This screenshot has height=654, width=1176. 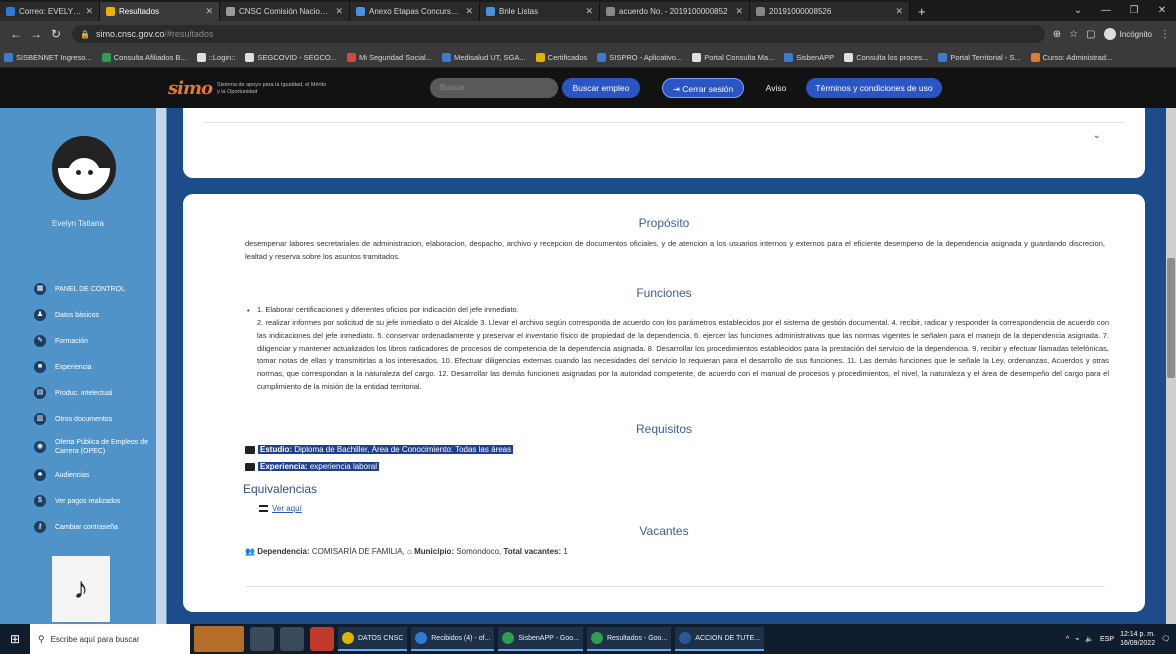 I want to click on scrollbar-thumb, so click(x=1171, y=318).